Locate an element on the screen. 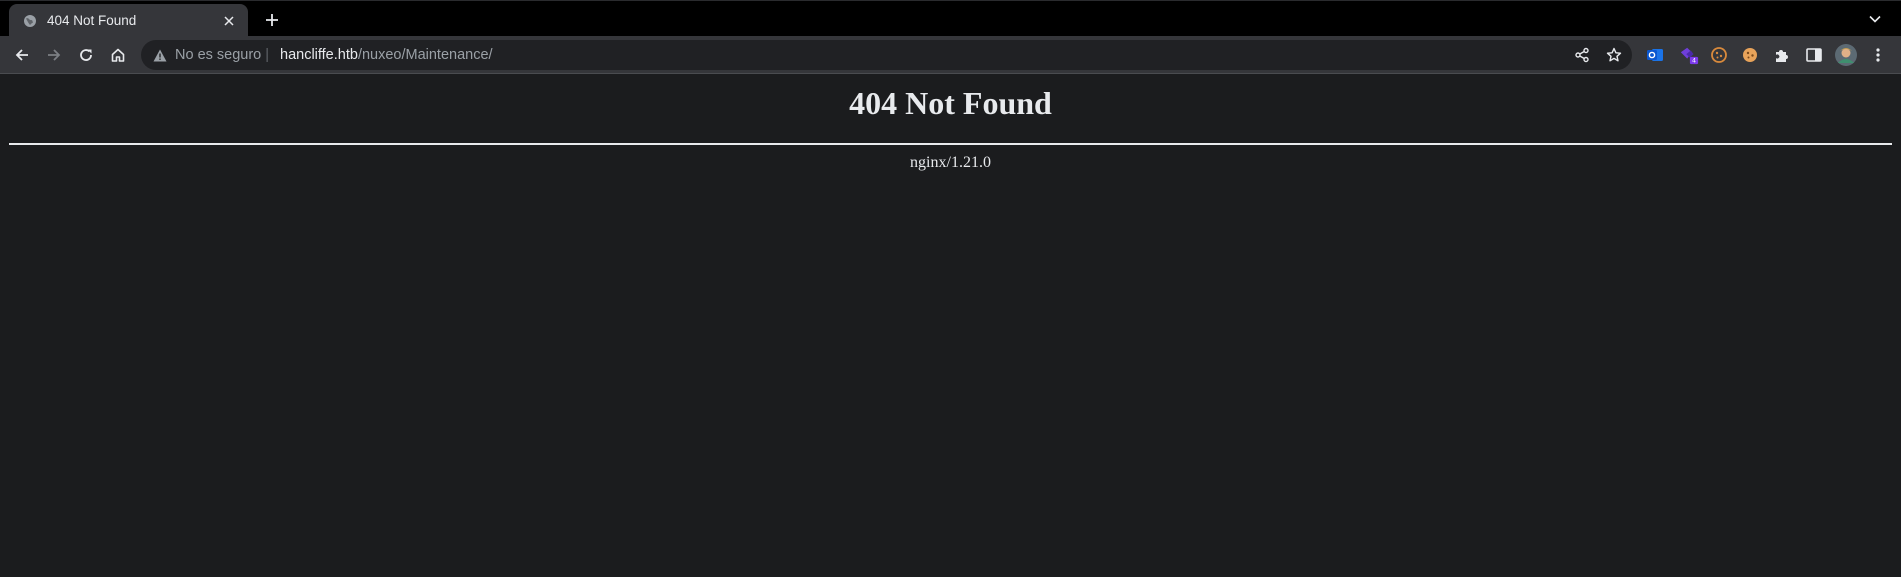 Image resolution: width=1901 pixels, height=577 pixels. url-host: hancliffe.htb is located at coordinates (319, 55).